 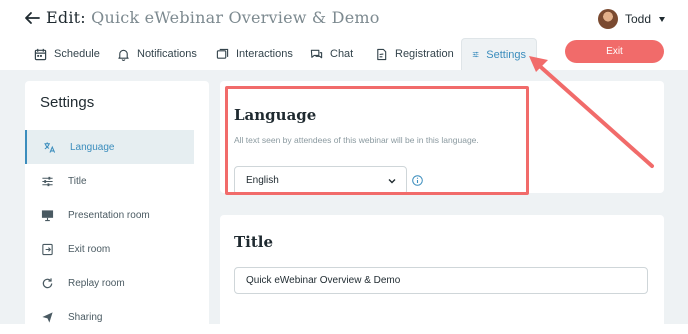 What do you see at coordinates (109, 181) in the screenshot?
I see `sidebar-item-title: Title` at bounding box center [109, 181].